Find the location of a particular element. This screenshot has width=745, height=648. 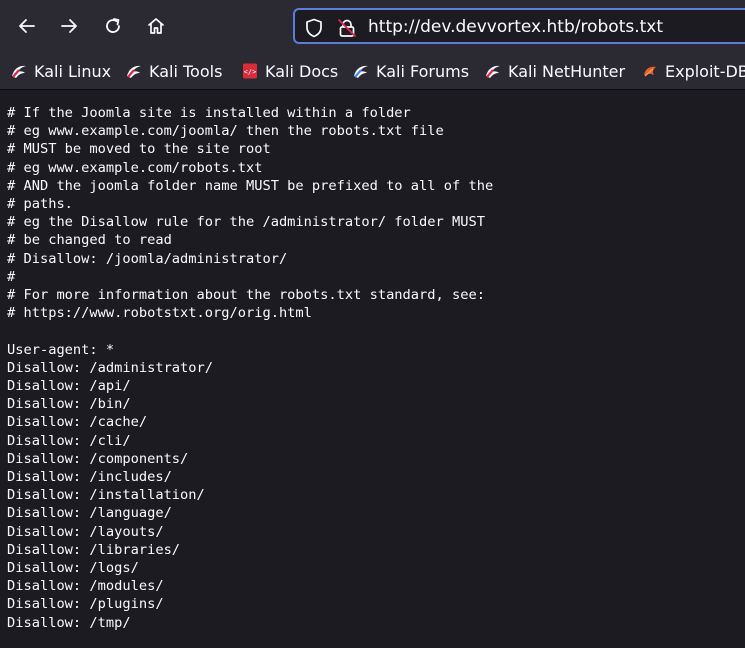

bookmark-kali-forums: Kali Forums is located at coordinates (410, 71).